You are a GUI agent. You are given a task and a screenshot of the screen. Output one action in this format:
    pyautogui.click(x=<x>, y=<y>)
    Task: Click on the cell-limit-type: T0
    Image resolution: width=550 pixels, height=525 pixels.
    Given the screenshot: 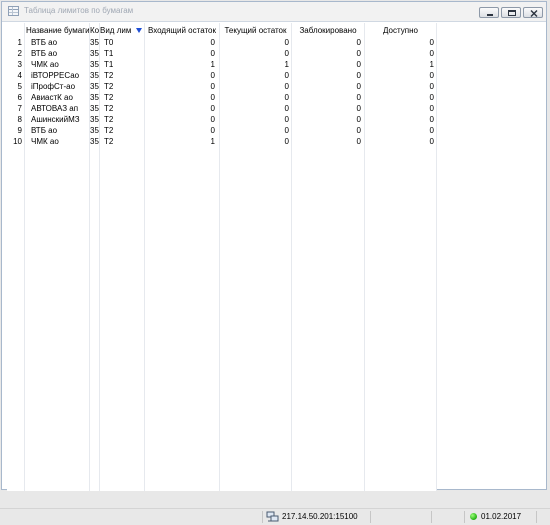 What is the action you would take?
    pyautogui.click(x=123, y=42)
    